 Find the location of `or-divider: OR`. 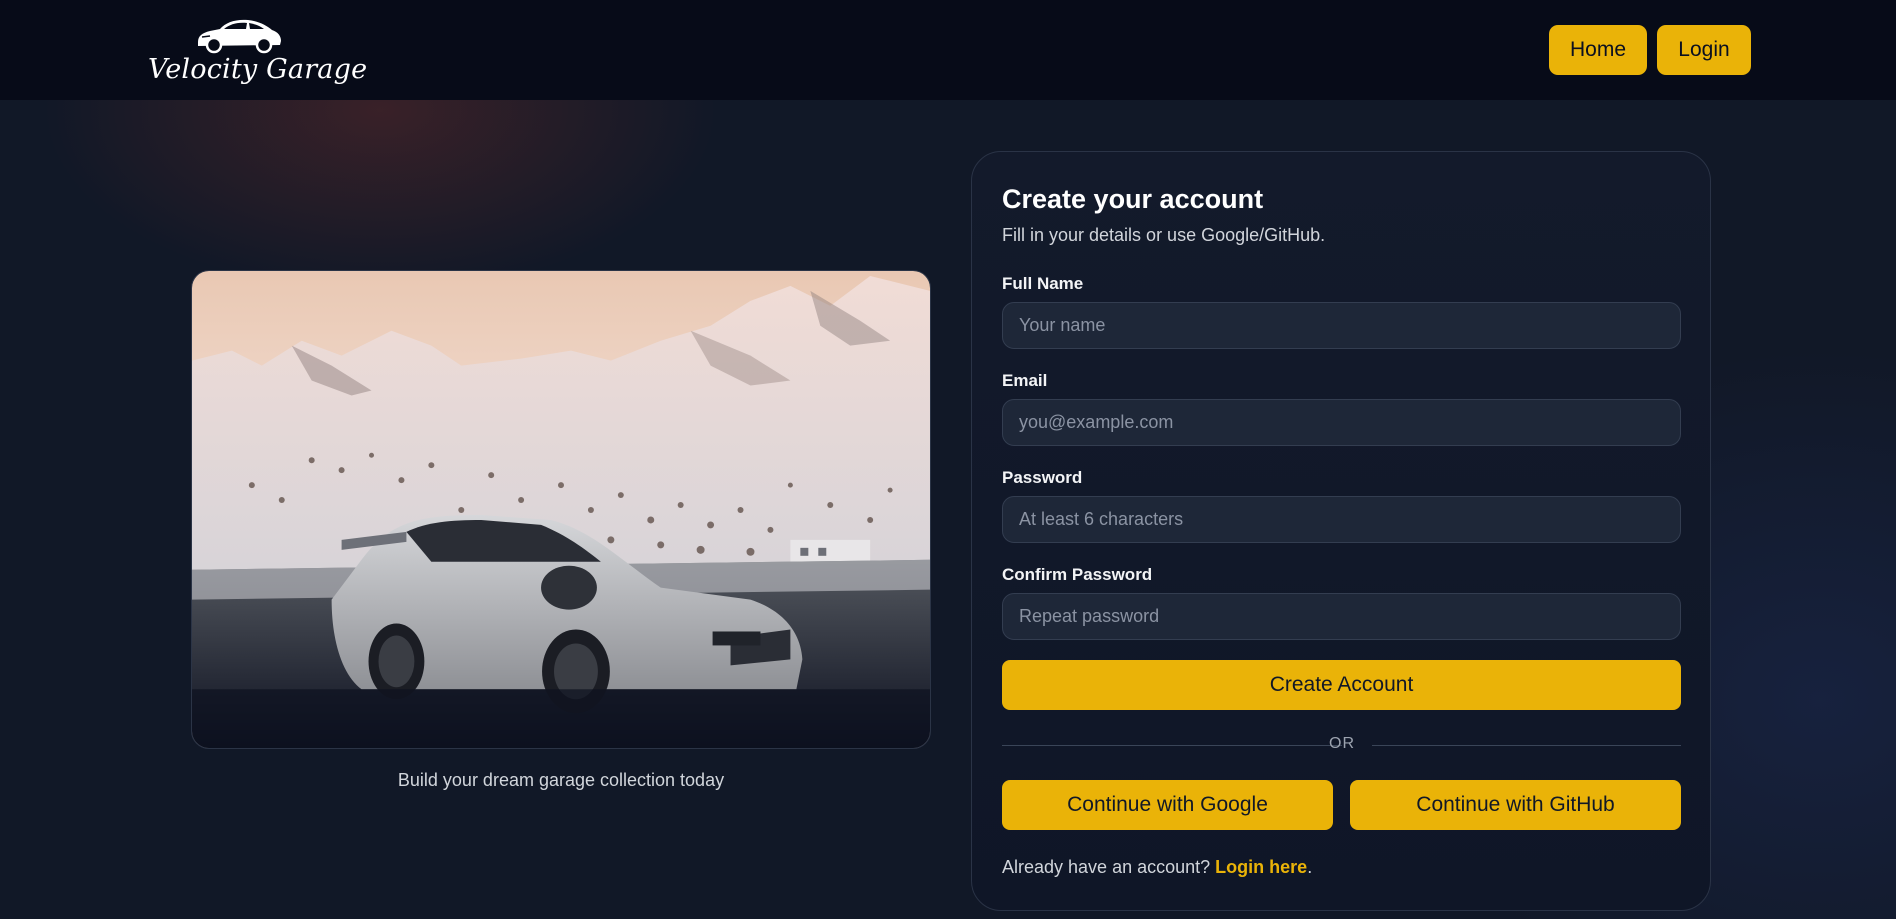

or-divider: OR is located at coordinates (1342, 743).